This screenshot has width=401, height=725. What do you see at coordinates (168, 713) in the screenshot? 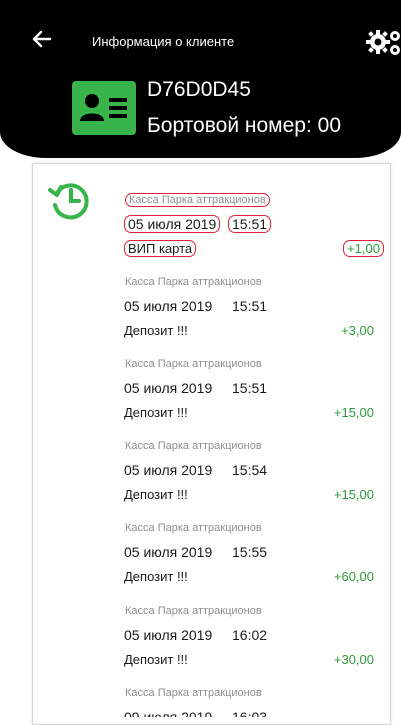
I see `date-label: 09 июля 2019` at bounding box center [168, 713].